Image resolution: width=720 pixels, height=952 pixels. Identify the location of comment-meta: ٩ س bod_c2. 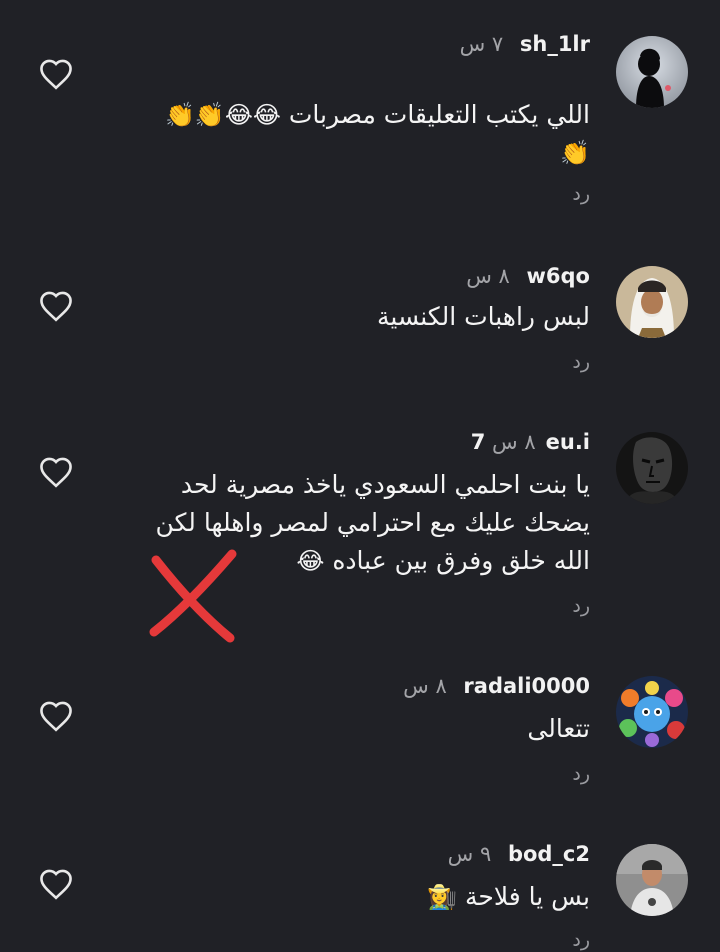
(519, 854).